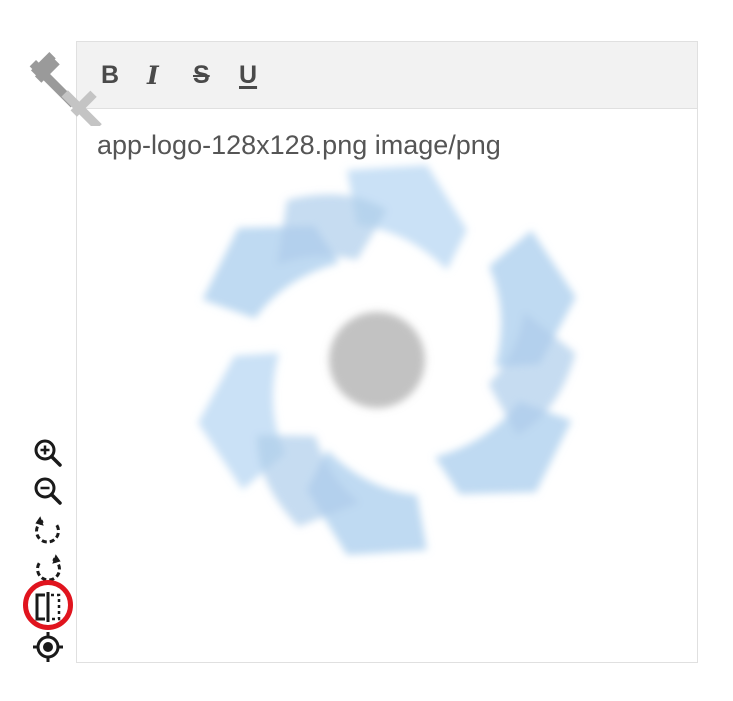 The image size is (733, 701). I want to click on flip-horizontal-icon, so click(48, 607).